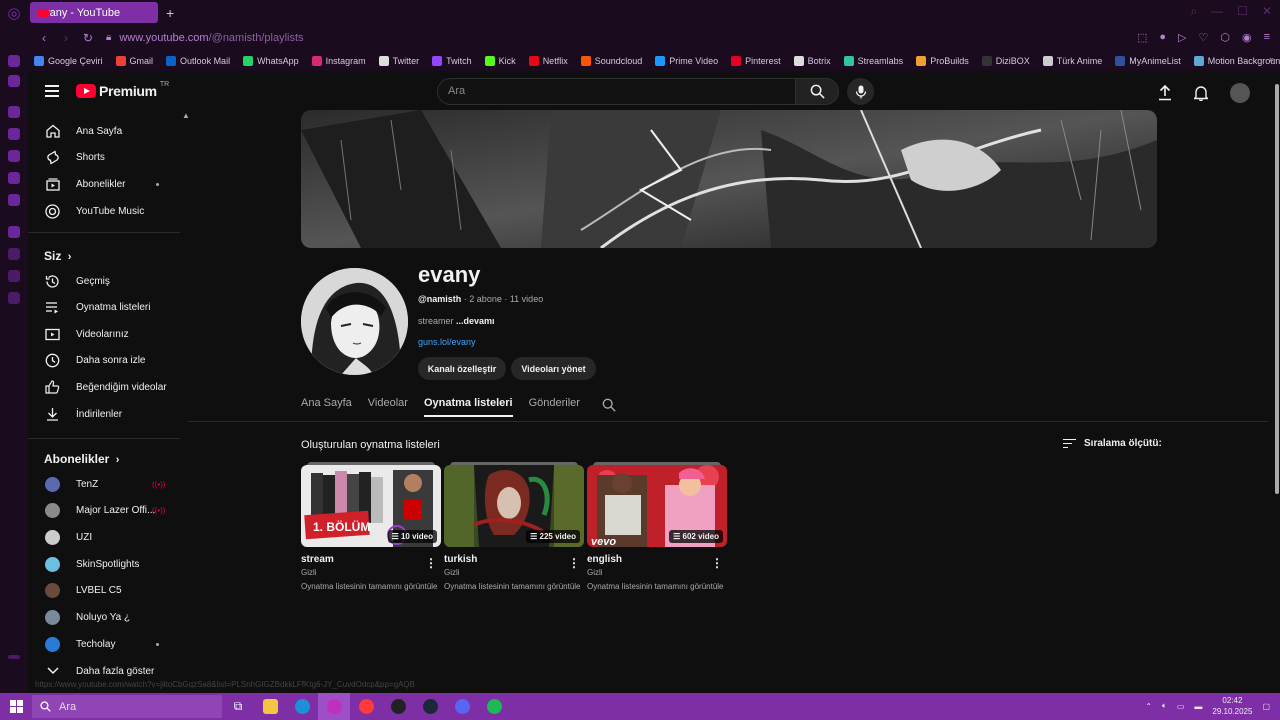 This screenshot has width=1280, height=720. What do you see at coordinates (611, 60) in the screenshot?
I see `bookmark-item: Soundcloud` at bounding box center [611, 60].